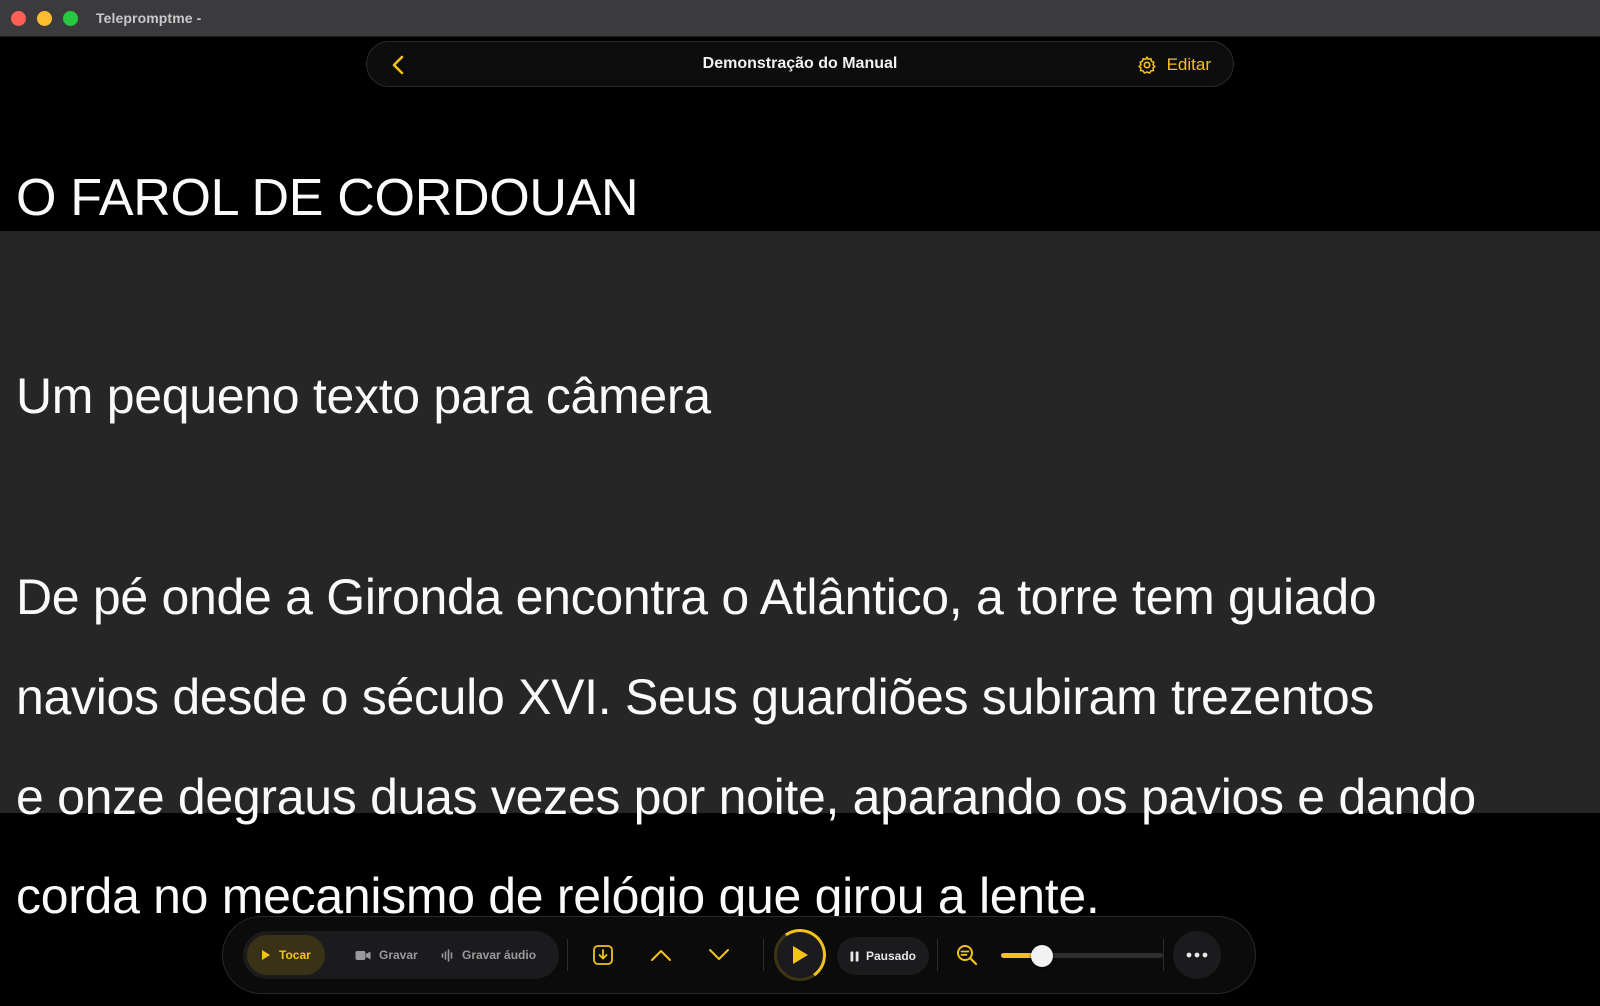  I want to click on record-audio-button: Gravar áudio, so click(488, 955).